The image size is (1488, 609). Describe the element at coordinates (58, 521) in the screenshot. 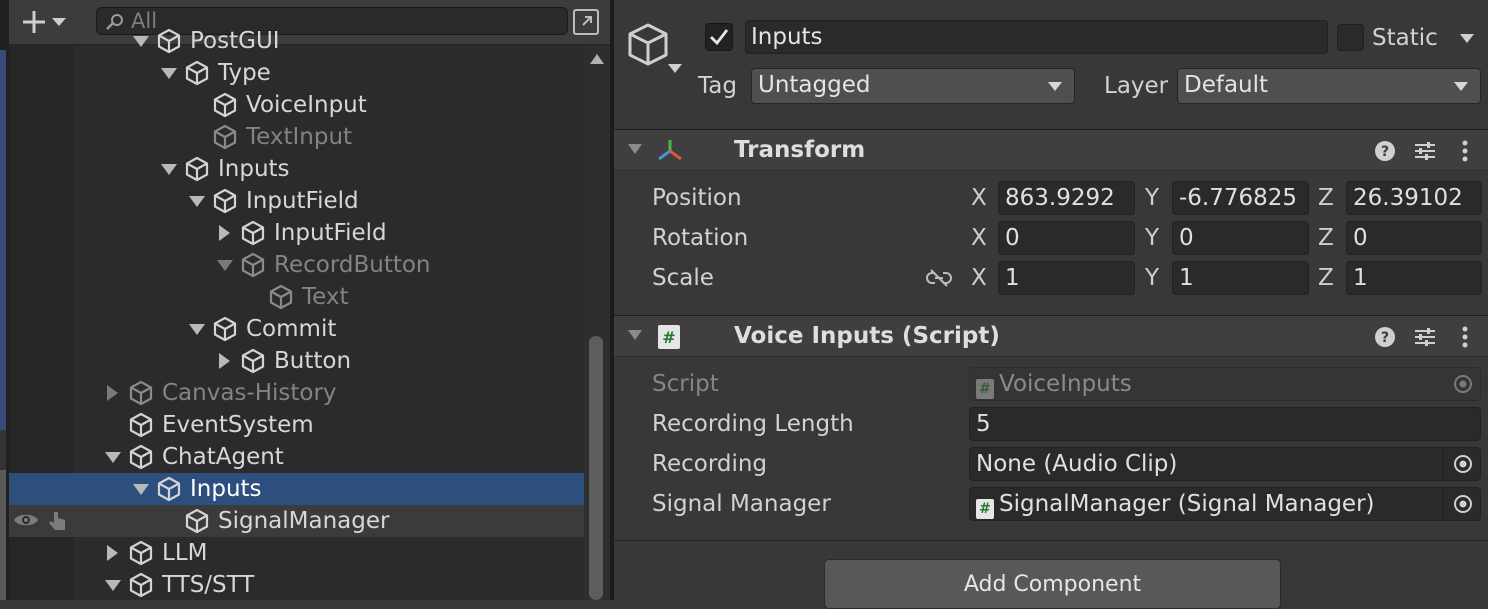

I see `pointer-hand-icon` at that location.